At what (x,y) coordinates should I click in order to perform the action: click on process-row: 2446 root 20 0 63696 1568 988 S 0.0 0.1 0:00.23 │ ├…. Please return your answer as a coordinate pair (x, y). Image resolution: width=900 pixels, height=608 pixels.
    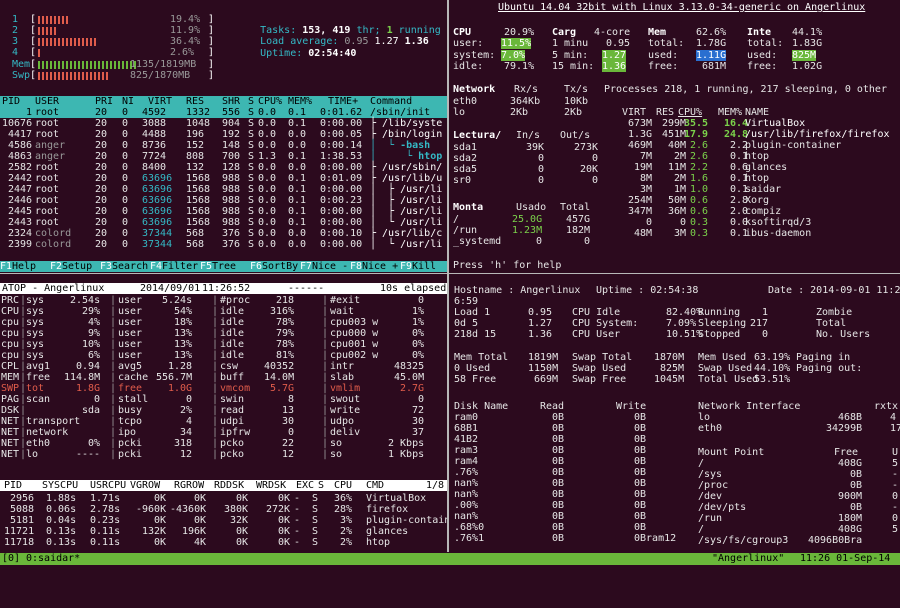
    Looking at the image, I should click on (223, 200).